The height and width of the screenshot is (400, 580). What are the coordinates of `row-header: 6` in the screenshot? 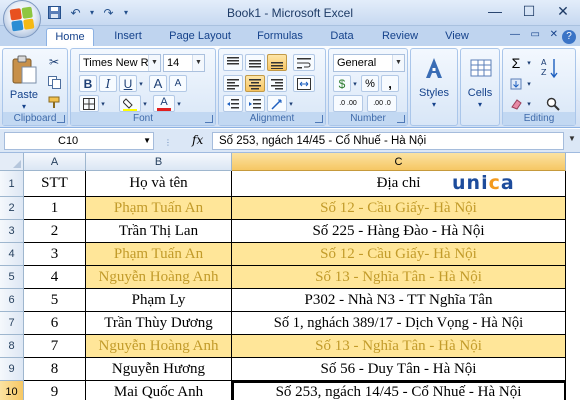 It's located at (12, 300).